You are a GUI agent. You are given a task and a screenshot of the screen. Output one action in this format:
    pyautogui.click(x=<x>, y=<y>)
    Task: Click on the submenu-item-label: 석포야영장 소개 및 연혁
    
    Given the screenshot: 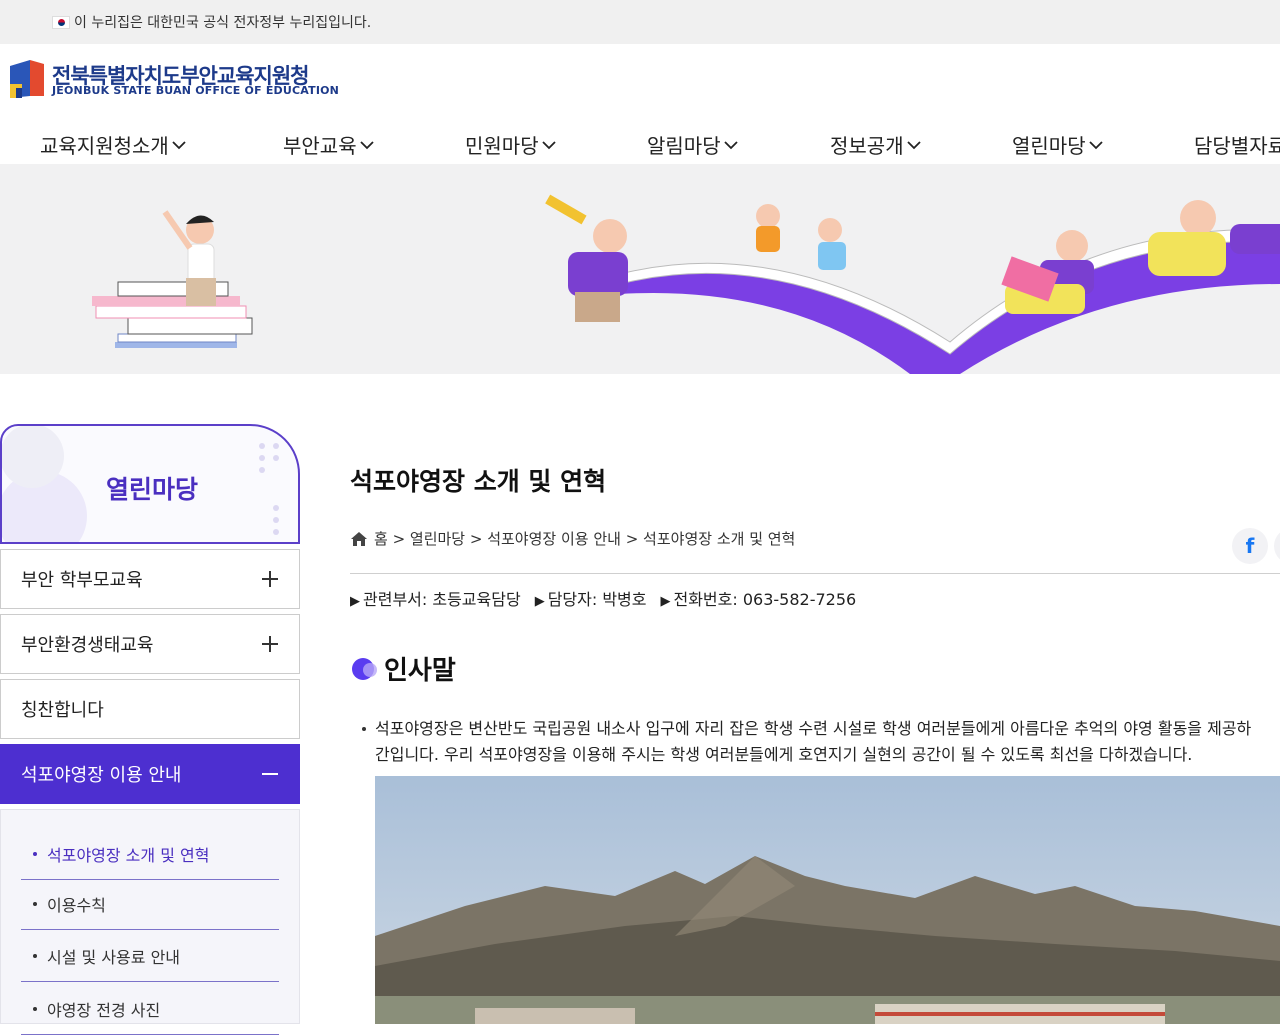 What is the action you would take?
    pyautogui.click(x=128, y=855)
    